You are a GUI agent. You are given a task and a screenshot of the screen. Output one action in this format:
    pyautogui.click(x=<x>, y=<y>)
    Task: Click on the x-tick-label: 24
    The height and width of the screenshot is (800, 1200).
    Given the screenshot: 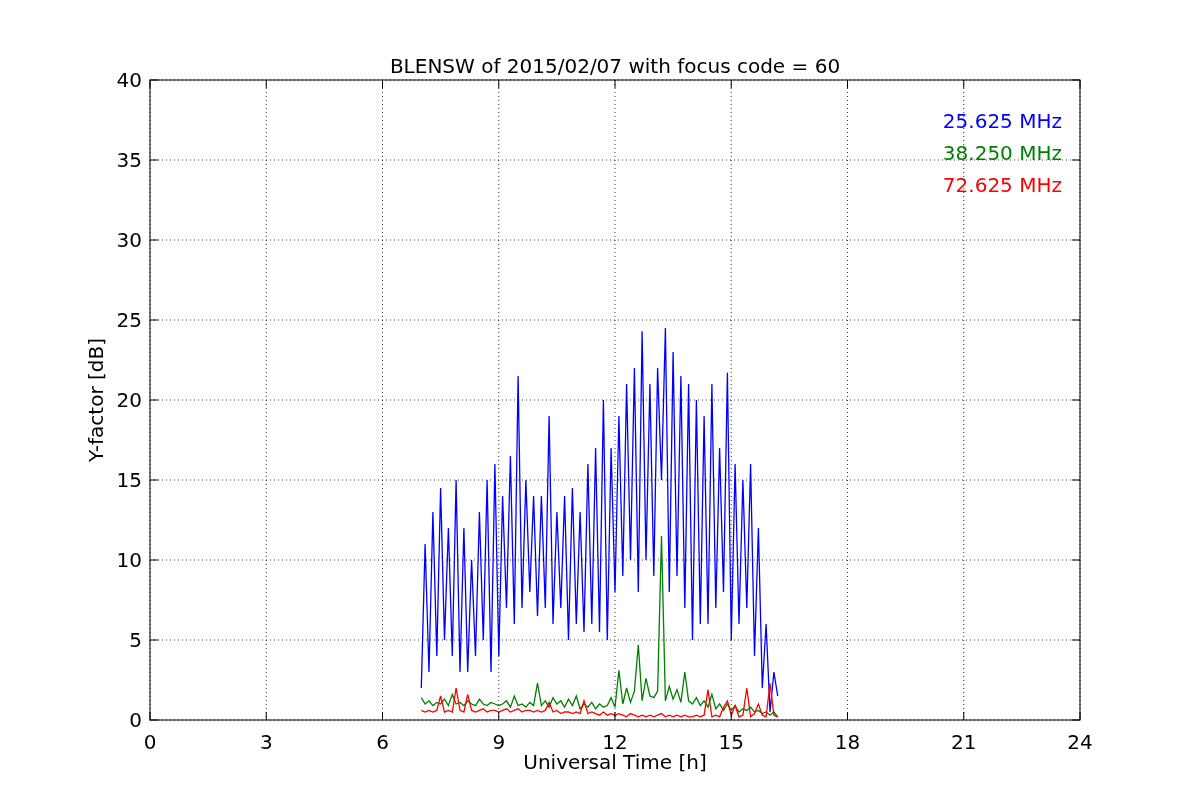 What is the action you would take?
    pyautogui.click(x=1080, y=742)
    